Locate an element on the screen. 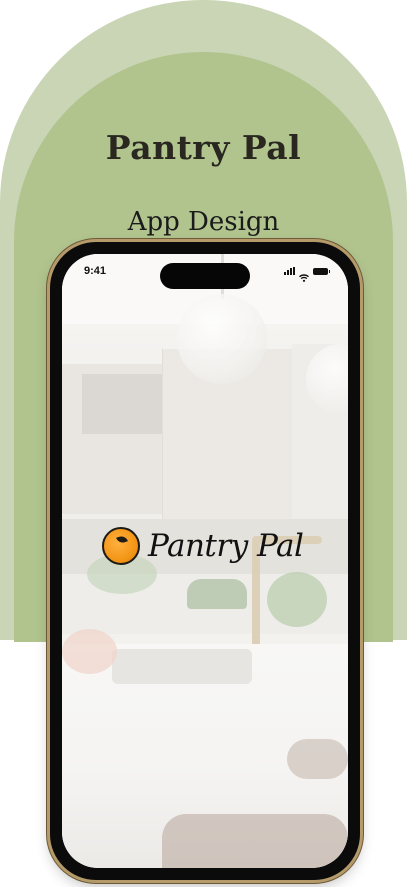  page-title: Pantry Pal is located at coordinates (203, 147).